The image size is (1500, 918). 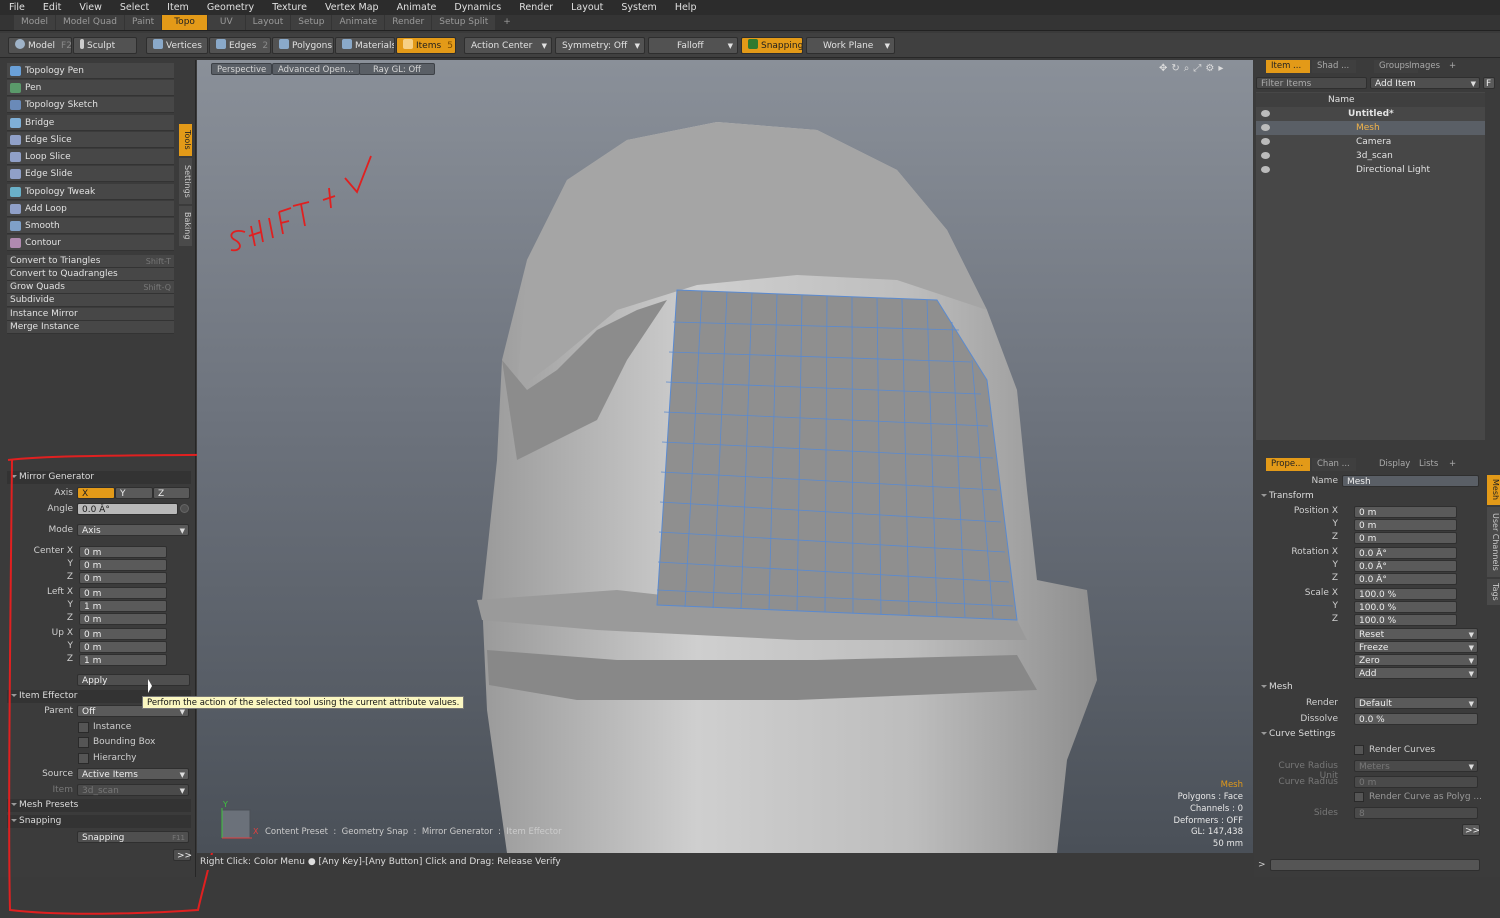 I want to click on curve-settings-section: Curve Settings, so click(x=1371, y=734).